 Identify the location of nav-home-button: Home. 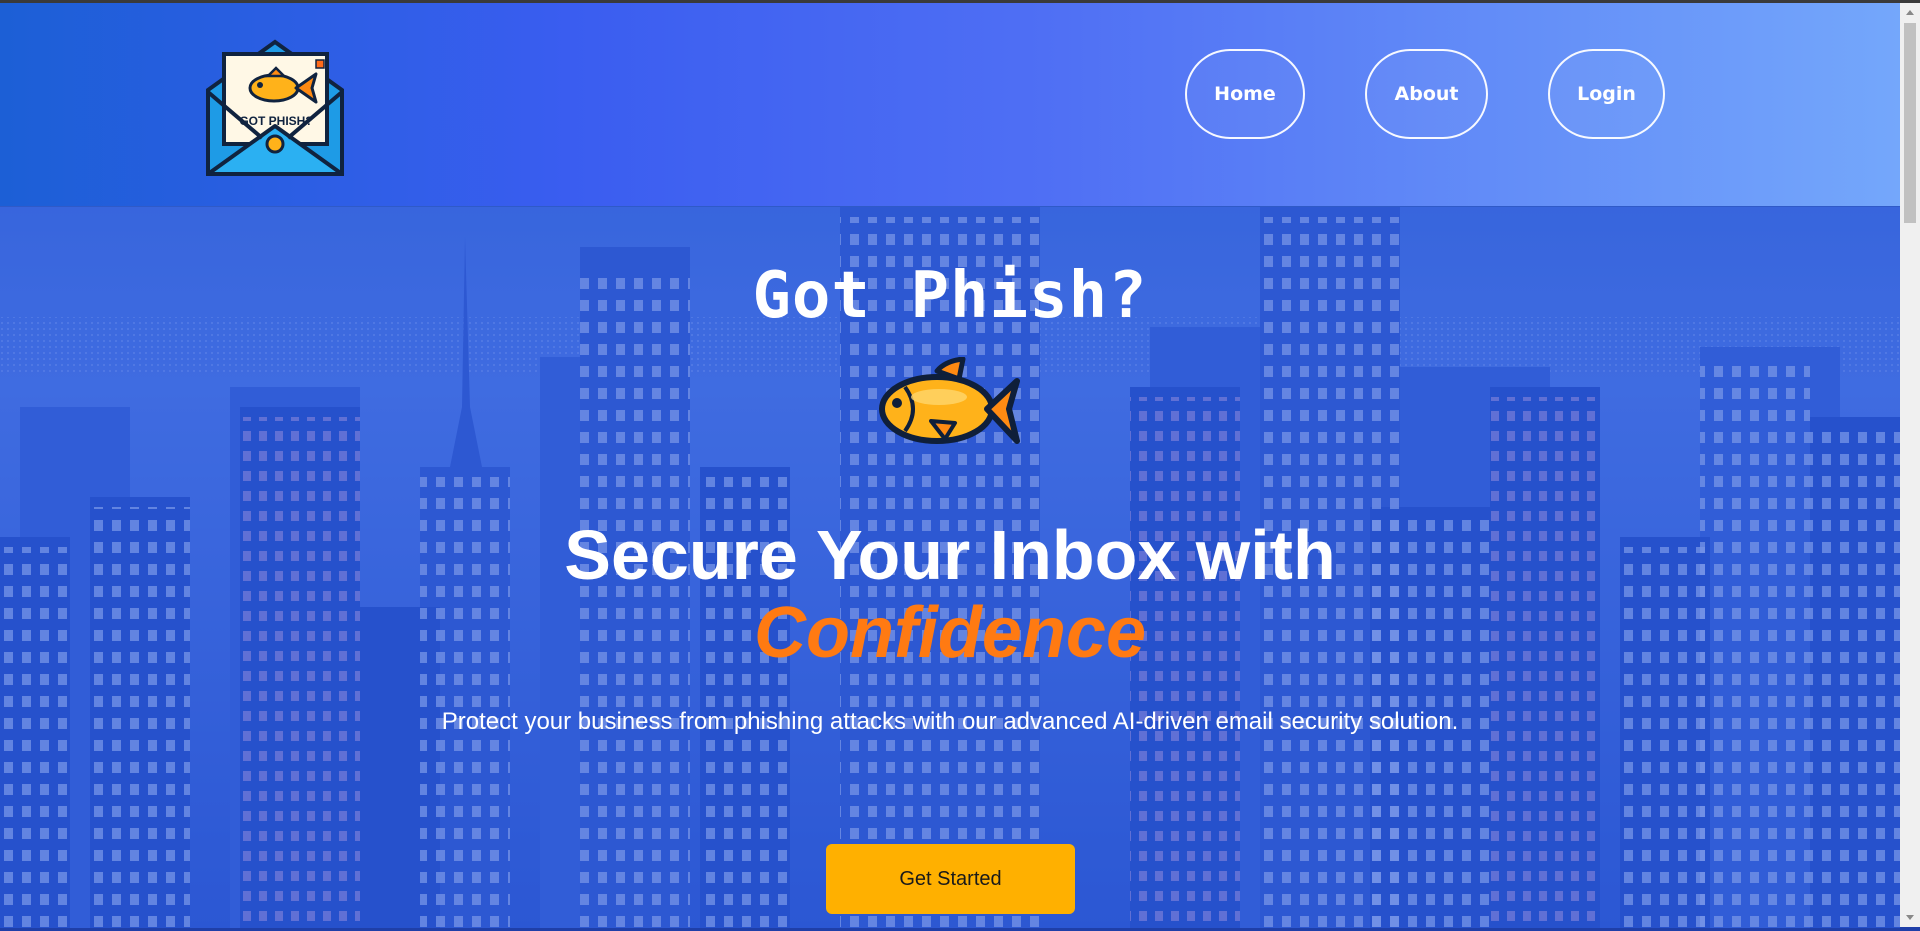
(1245, 94).